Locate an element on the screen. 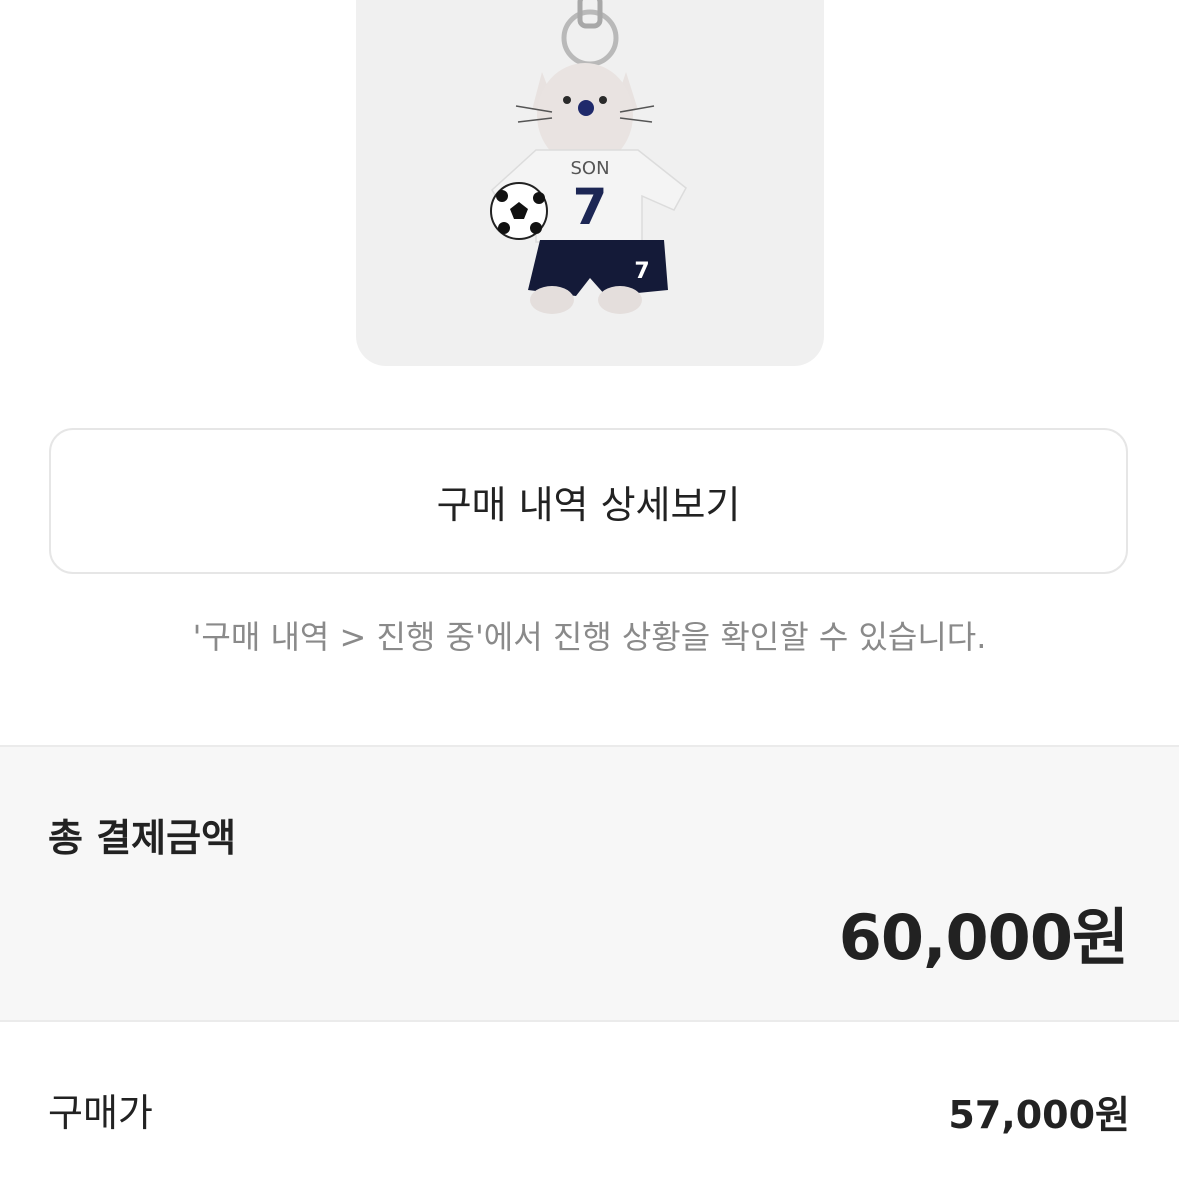  purchase-price-value: 57,000원 is located at coordinates (1039, 1115).